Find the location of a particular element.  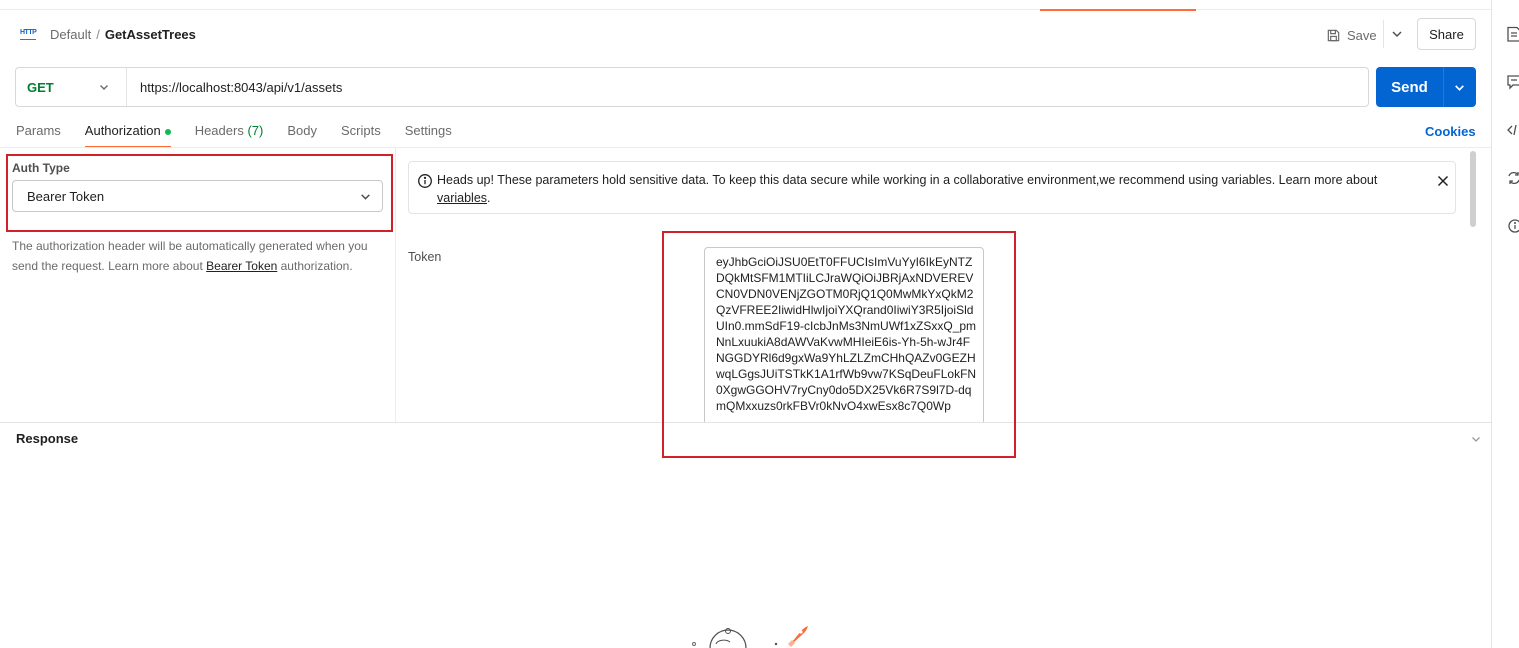

tab-body: Body is located at coordinates (302, 135).